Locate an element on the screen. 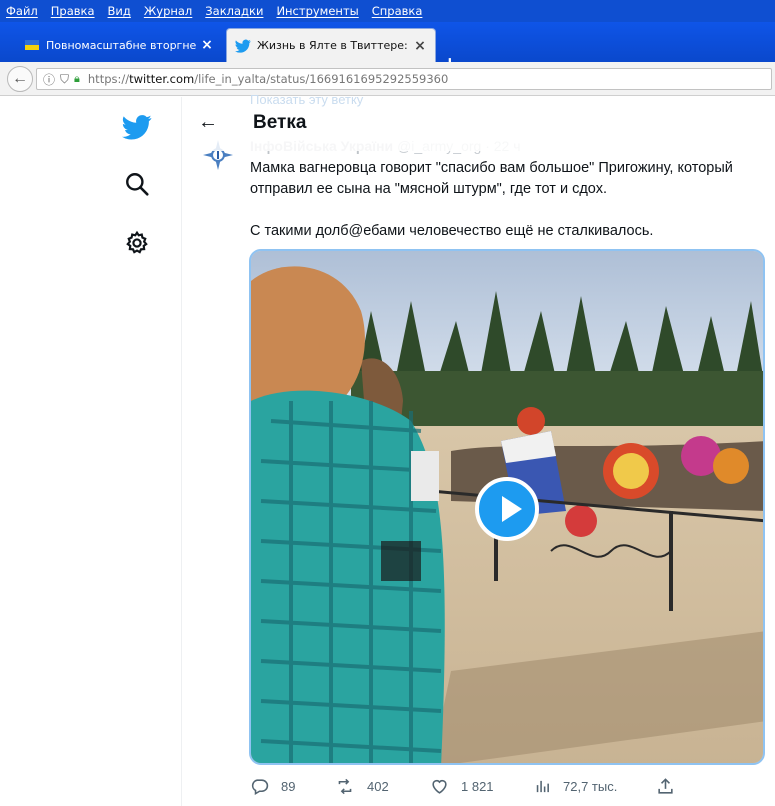 The height and width of the screenshot is (806, 775). share-button is located at coordinates (671, 786).